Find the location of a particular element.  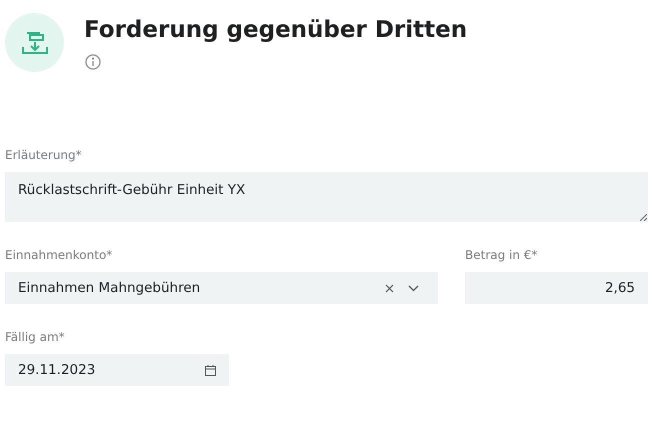

field-label: Erläuterung* is located at coordinates (44, 155).